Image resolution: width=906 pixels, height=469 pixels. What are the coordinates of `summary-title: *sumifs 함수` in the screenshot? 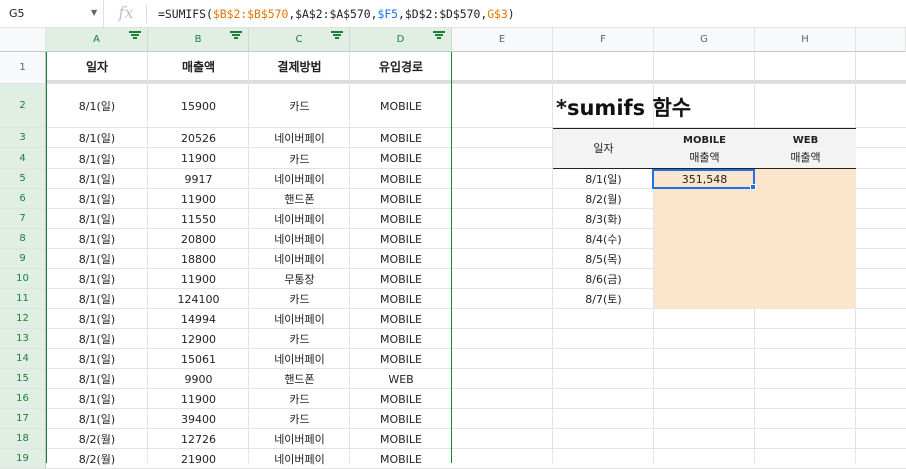 It's located at (624, 108).